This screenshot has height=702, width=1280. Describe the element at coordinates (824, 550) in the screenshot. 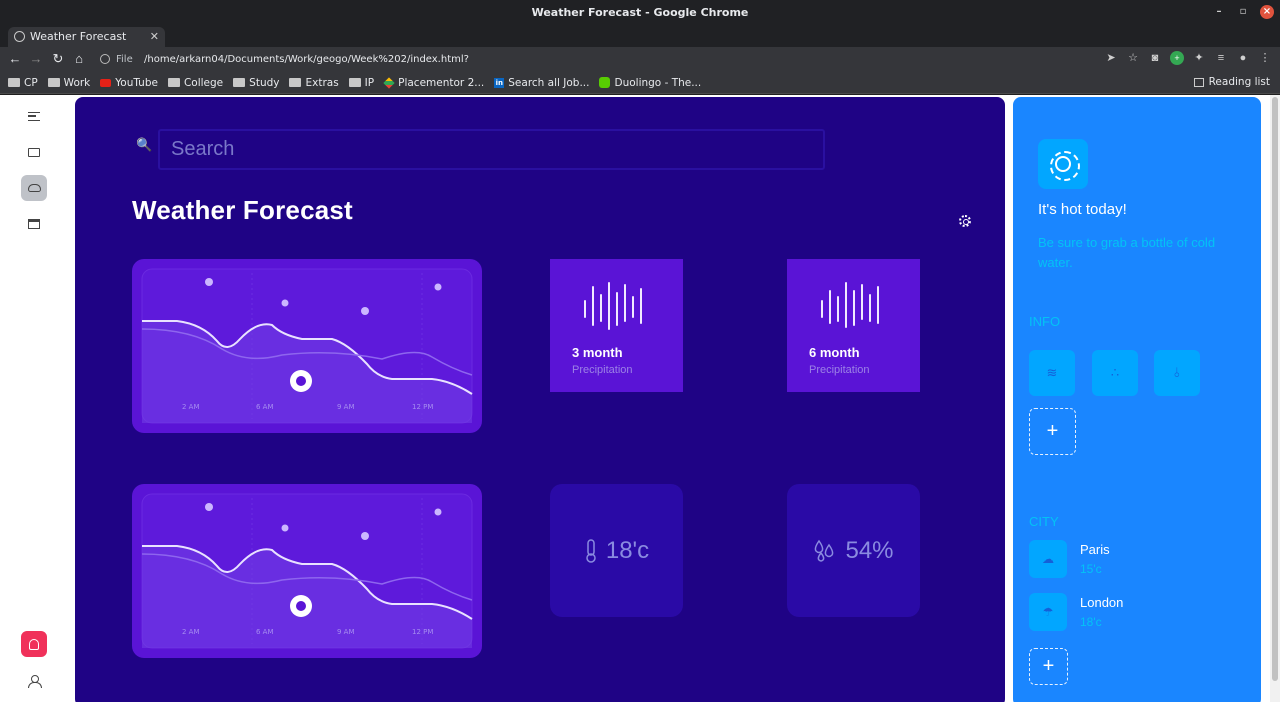

I see `droplets-icon` at that location.